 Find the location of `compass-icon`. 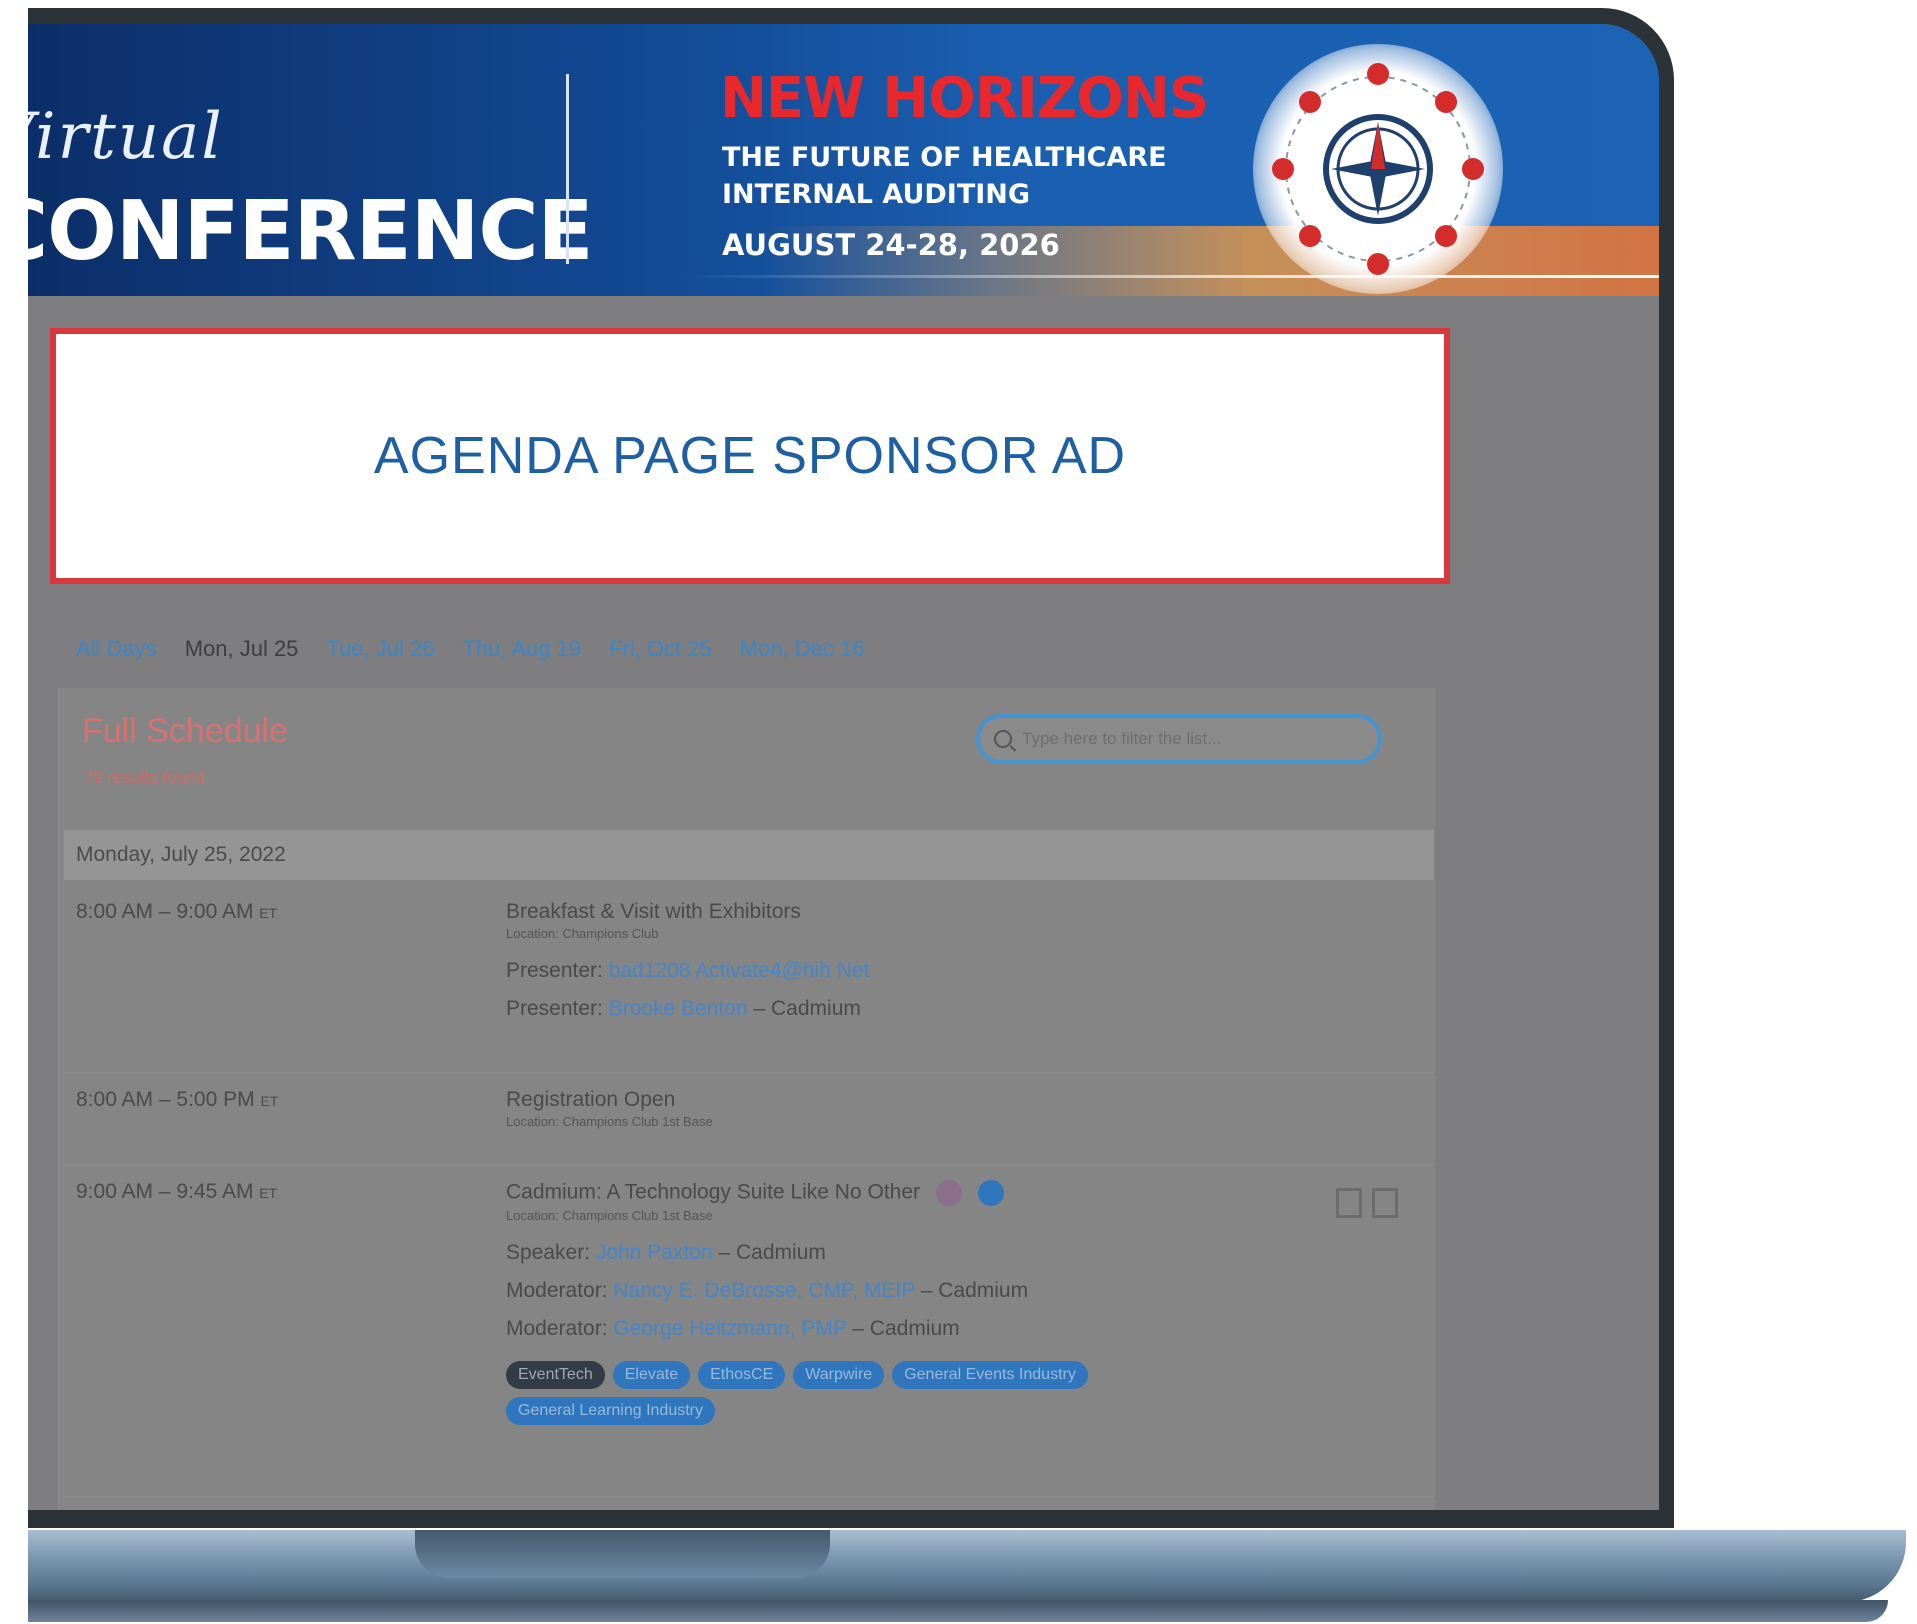

compass-icon is located at coordinates (1378, 169).